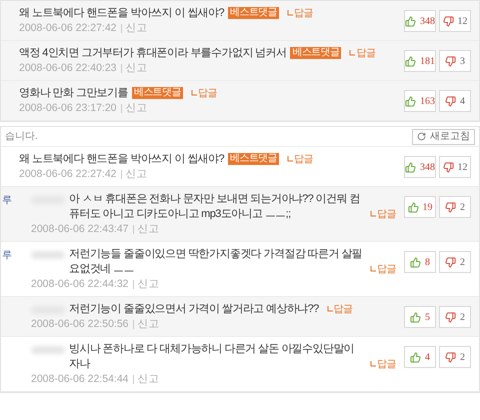 The width and height of the screenshot is (480, 420). Describe the element at coordinates (421, 136) in the screenshot. I see `refresh-icon` at that location.